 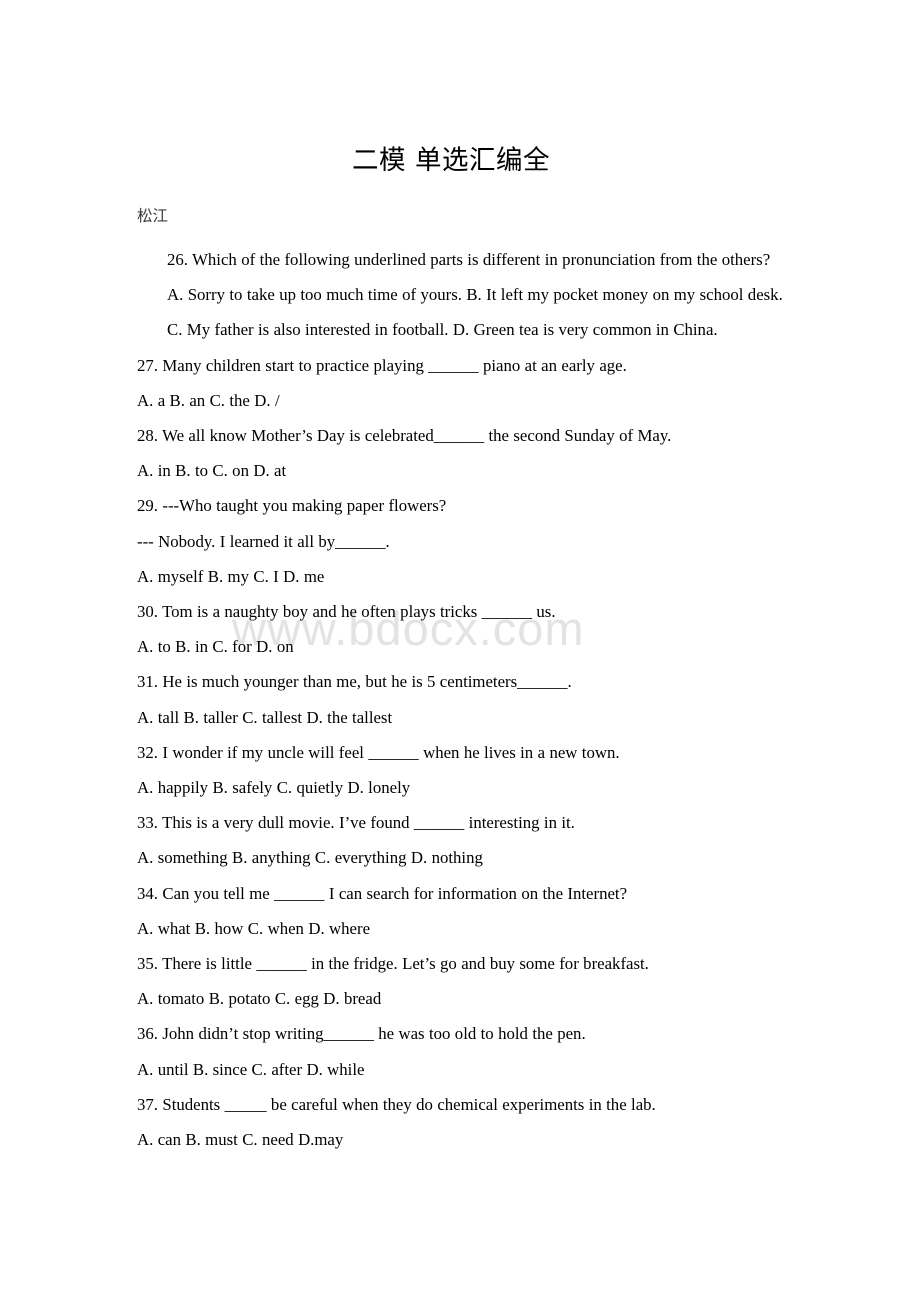 What do you see at coordinates (208, 400) in the screenshot?
I see `question-options-27: A. a B. an C. the D. /` at bounding box center [208, 400].